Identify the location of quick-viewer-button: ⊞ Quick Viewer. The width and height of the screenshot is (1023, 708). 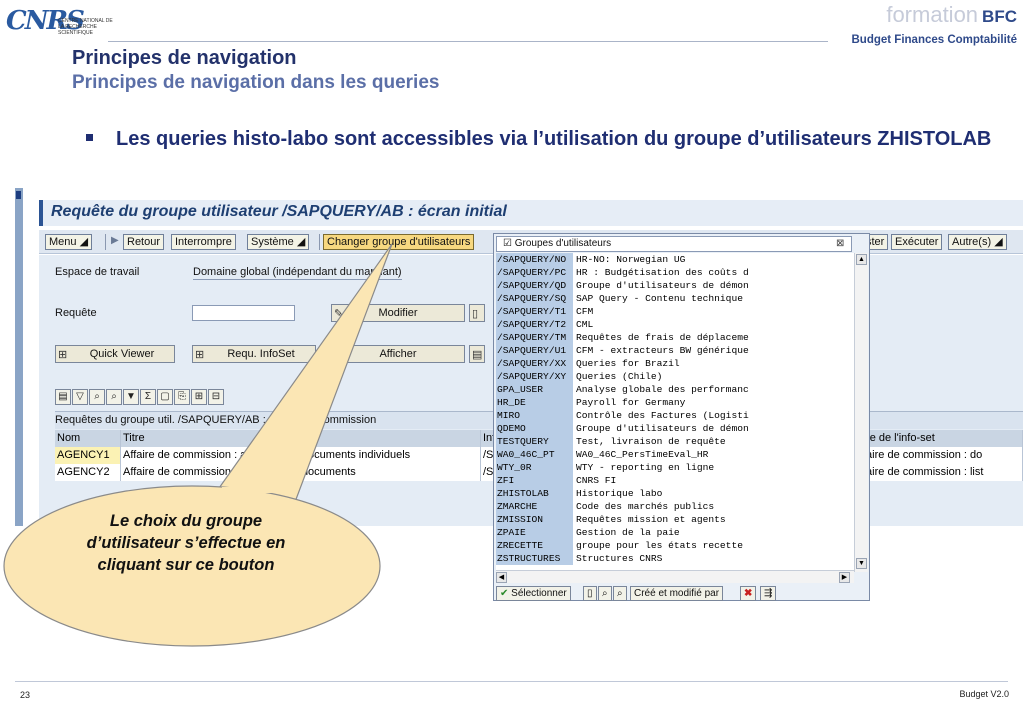
(115, 354).